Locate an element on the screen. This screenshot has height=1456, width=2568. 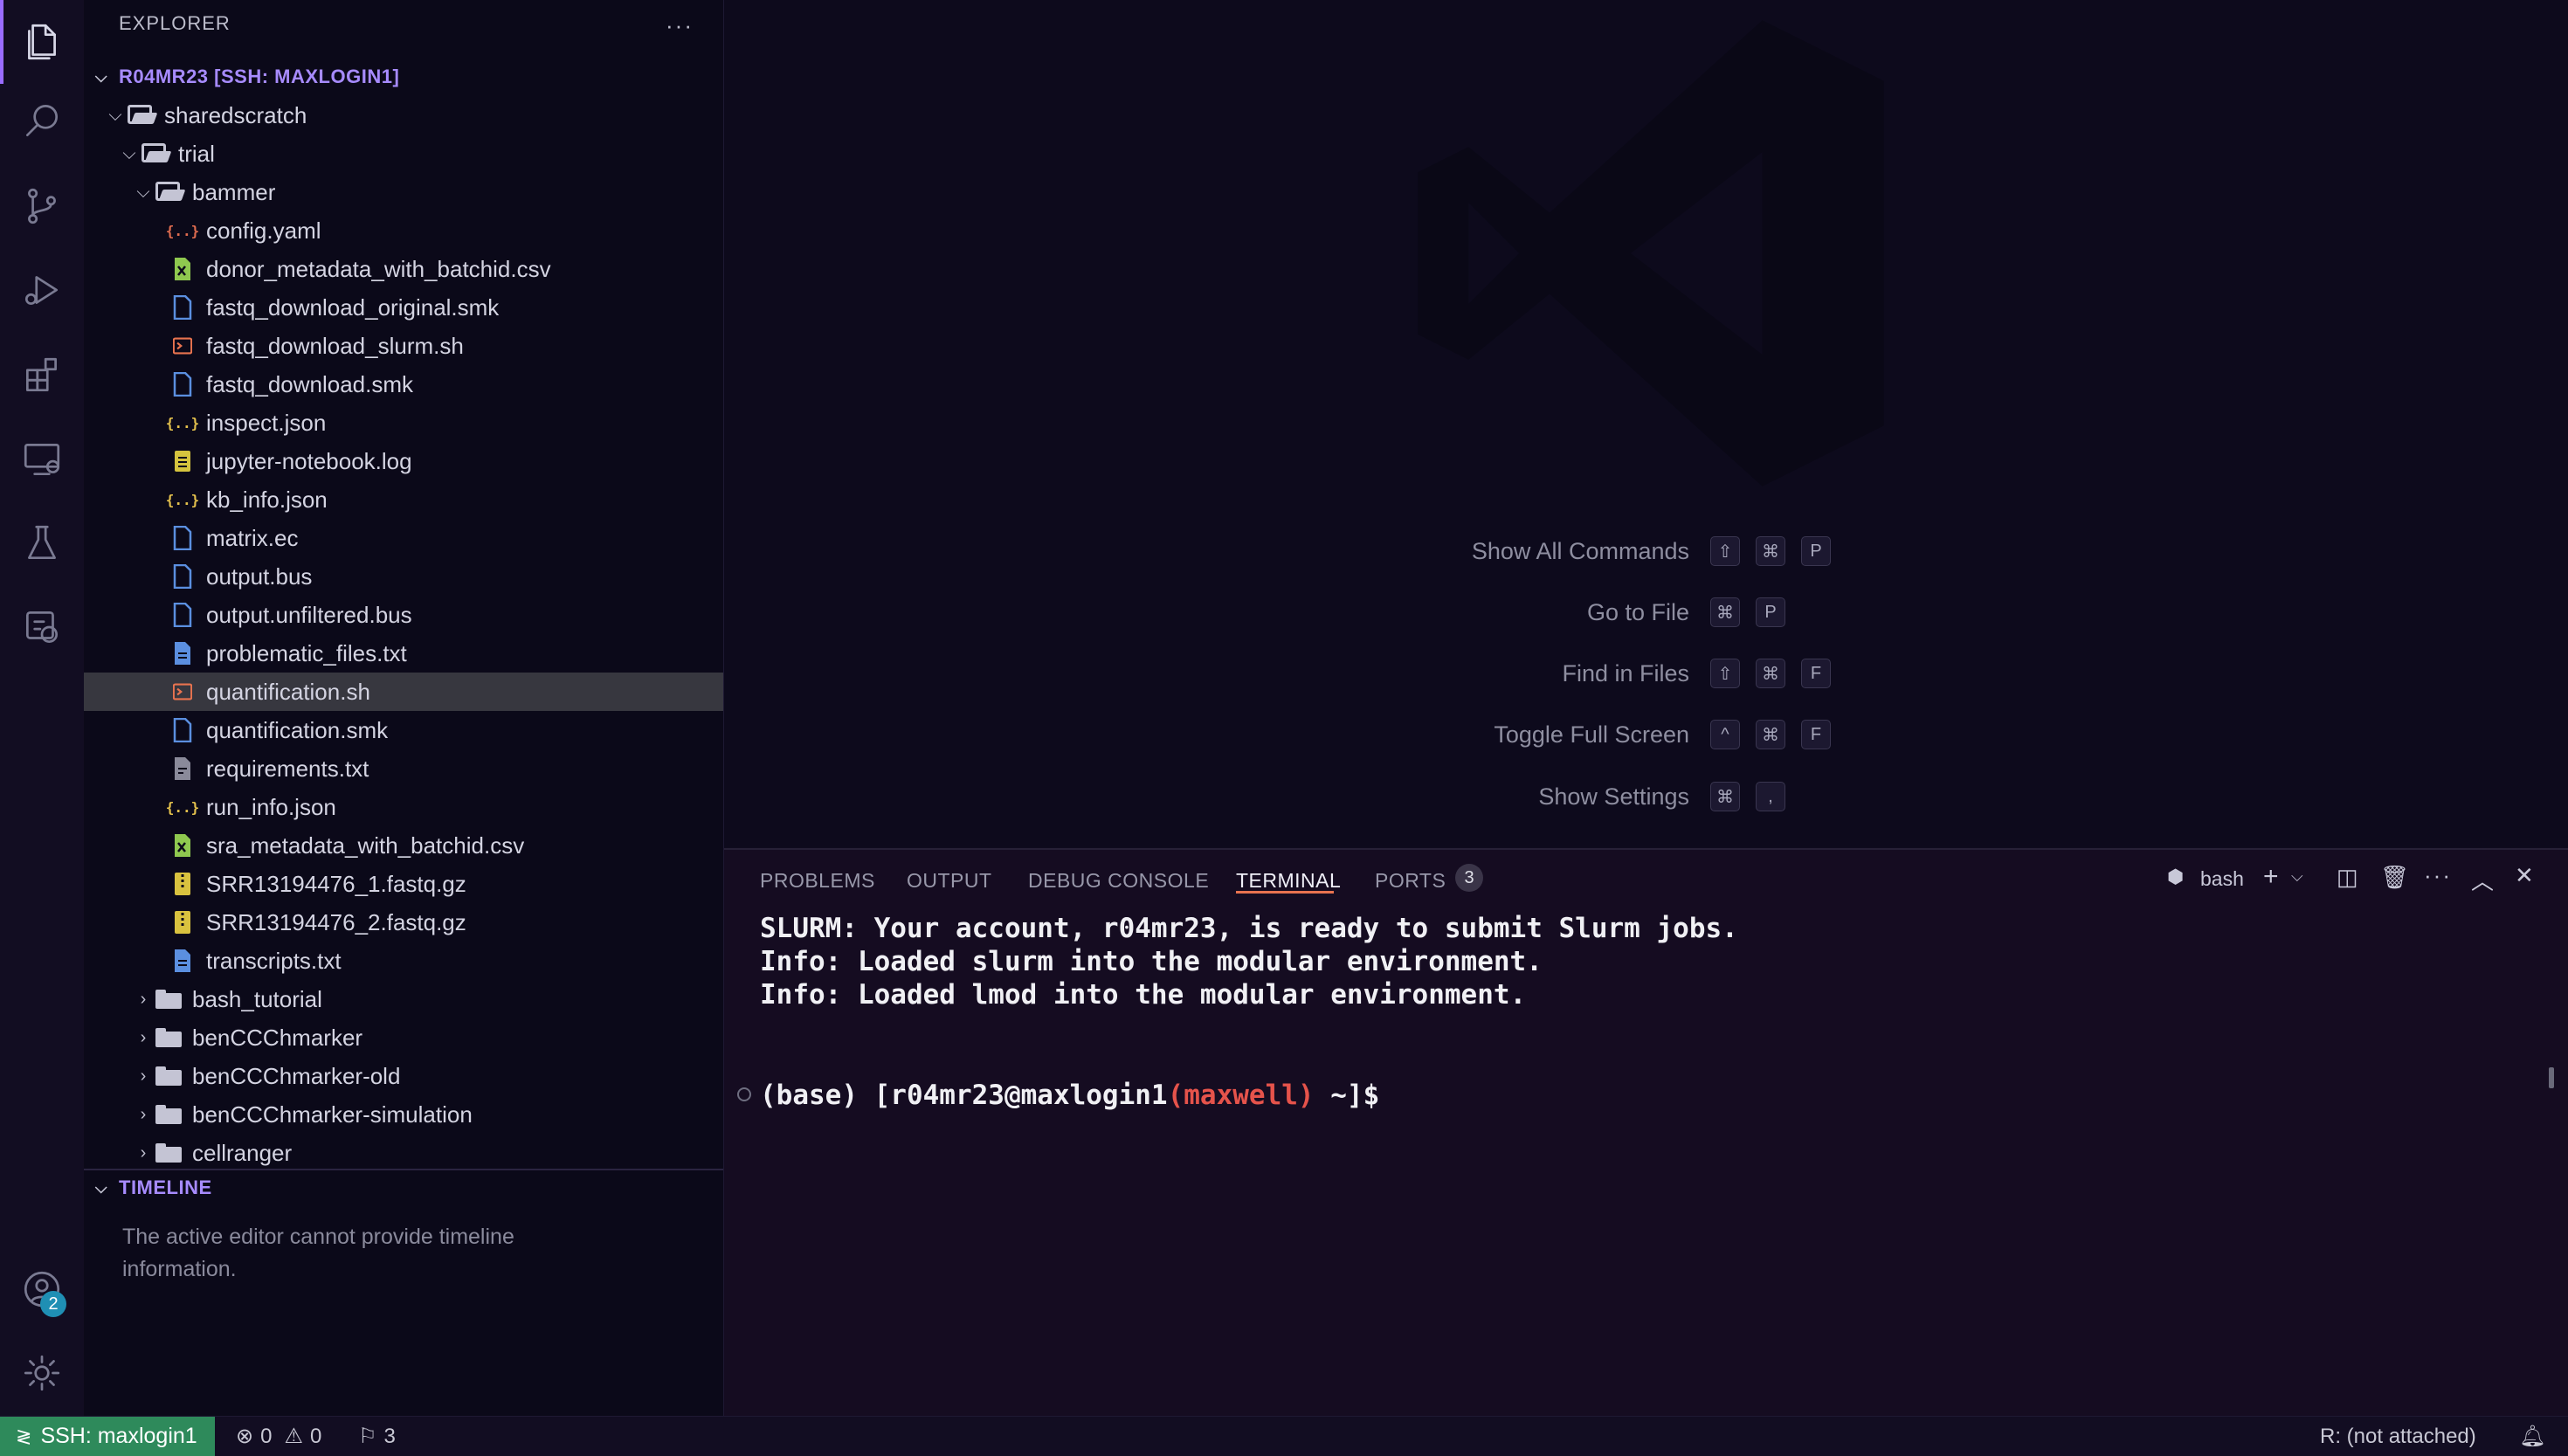
folder-item: ⌵ sharedscratch is located at coordinates (403, 115).